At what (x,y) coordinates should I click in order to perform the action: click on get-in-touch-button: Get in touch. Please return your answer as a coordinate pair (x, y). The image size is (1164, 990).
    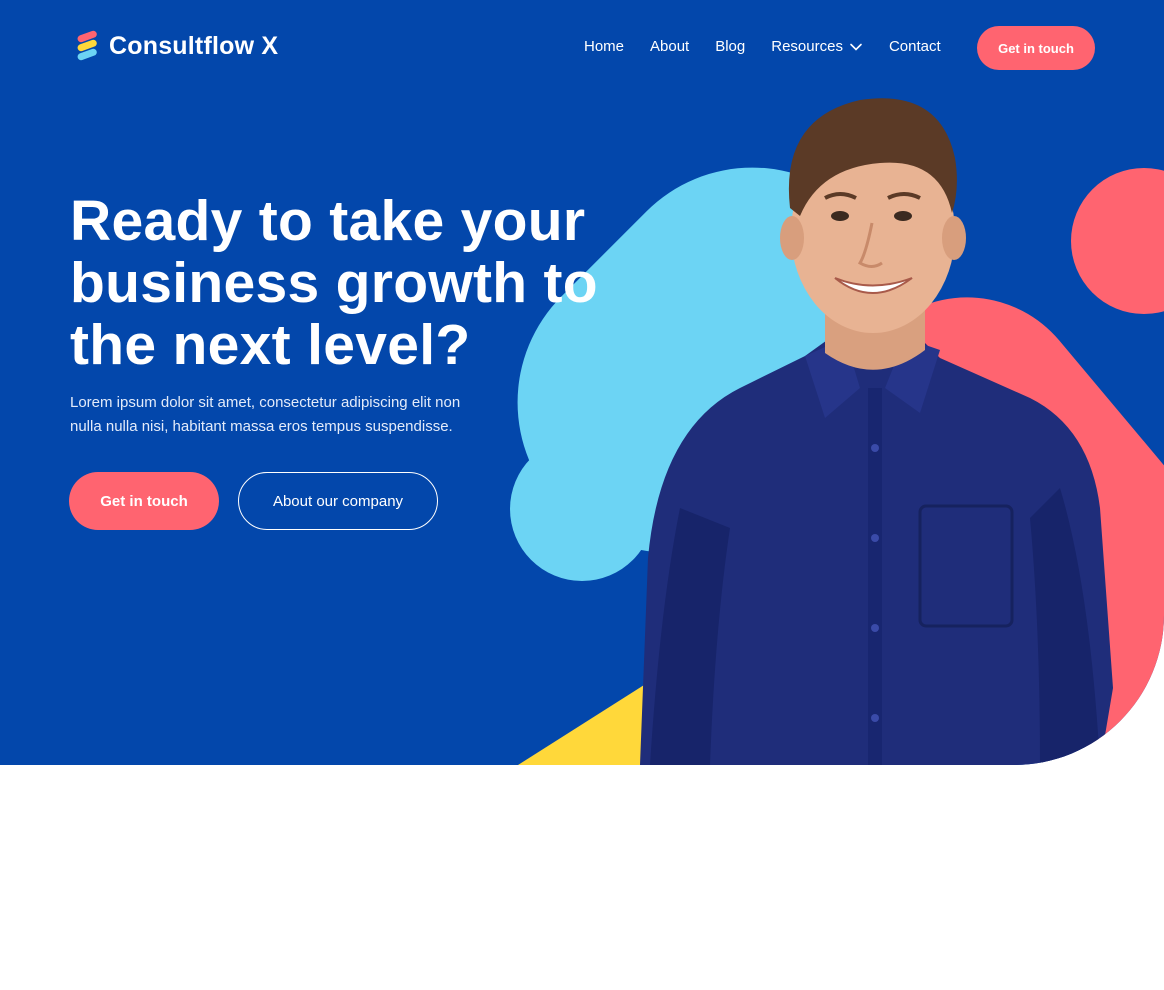
    Looking at the image, I should click on (144, 501).